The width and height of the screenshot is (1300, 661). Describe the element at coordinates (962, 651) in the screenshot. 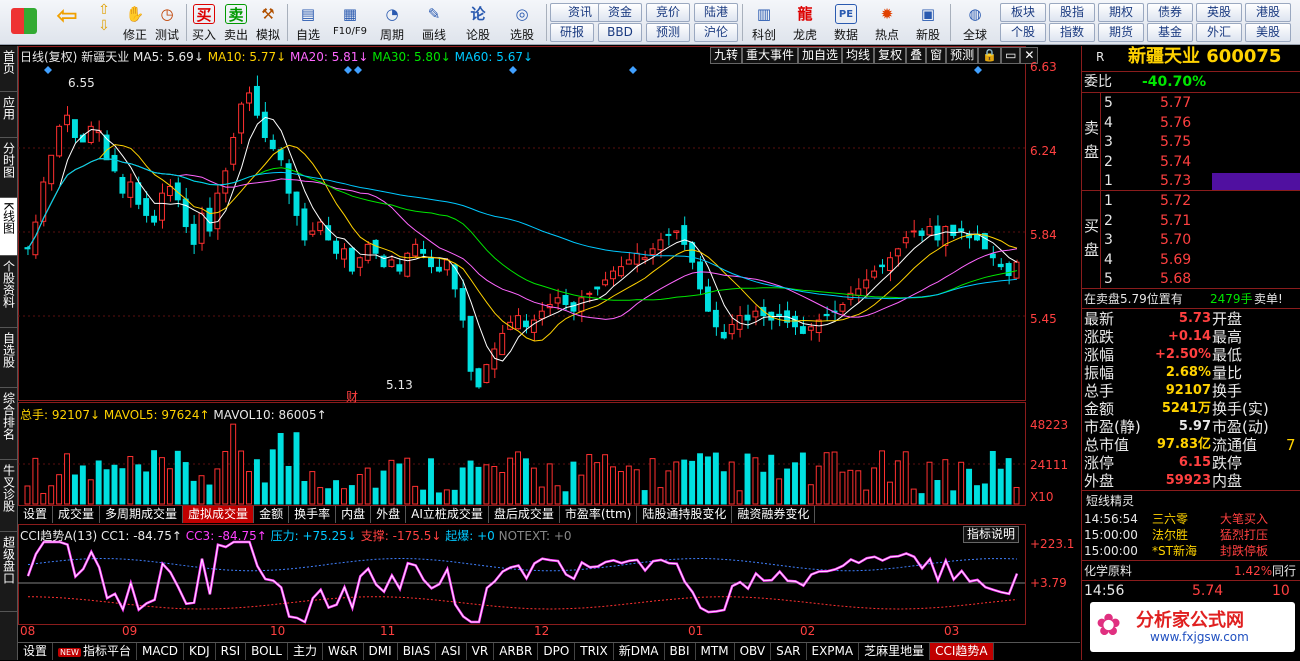

I see `bottom-cci-trend: CCI趋势A` at that location.